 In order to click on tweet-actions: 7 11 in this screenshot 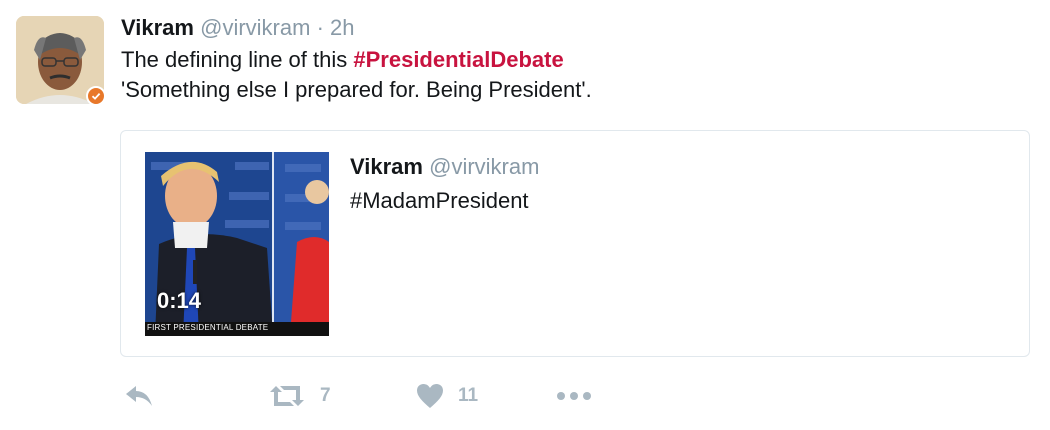, I will do `click(525, 396)`.